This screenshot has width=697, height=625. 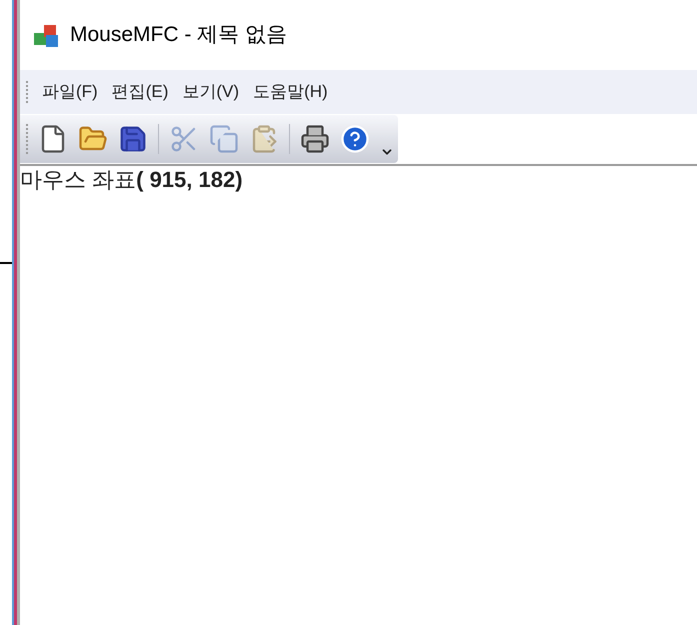 What do you see at coordinates (290, 92) in the screenshot?
I see `menu-item: 도움말(H)` at bounding box center [290, 92].